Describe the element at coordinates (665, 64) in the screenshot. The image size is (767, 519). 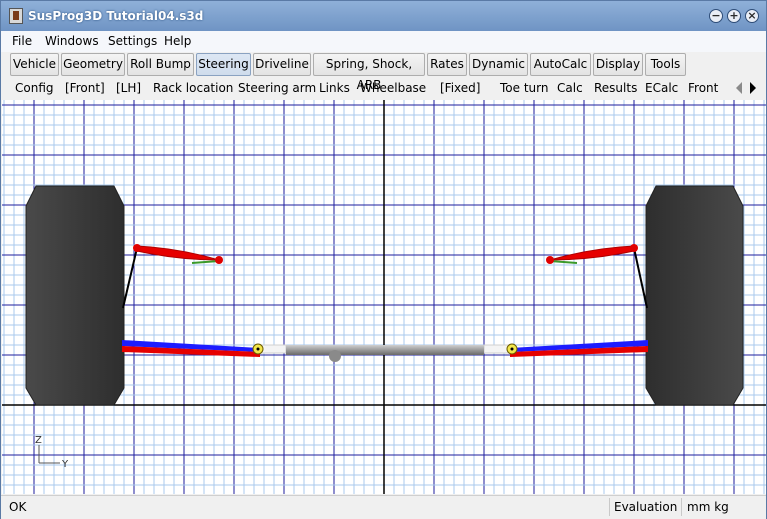
I see `tab-tools: Tools` at that location.